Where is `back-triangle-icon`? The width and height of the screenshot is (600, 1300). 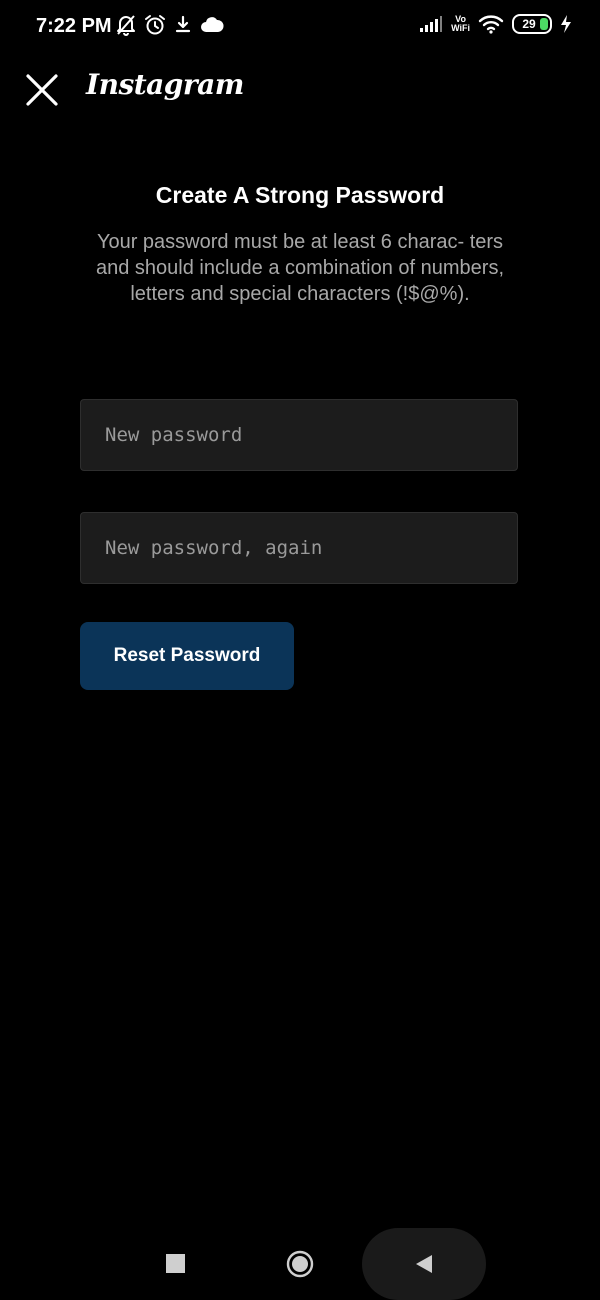
back-triangle-icon is located at coordinates (424, 1264).